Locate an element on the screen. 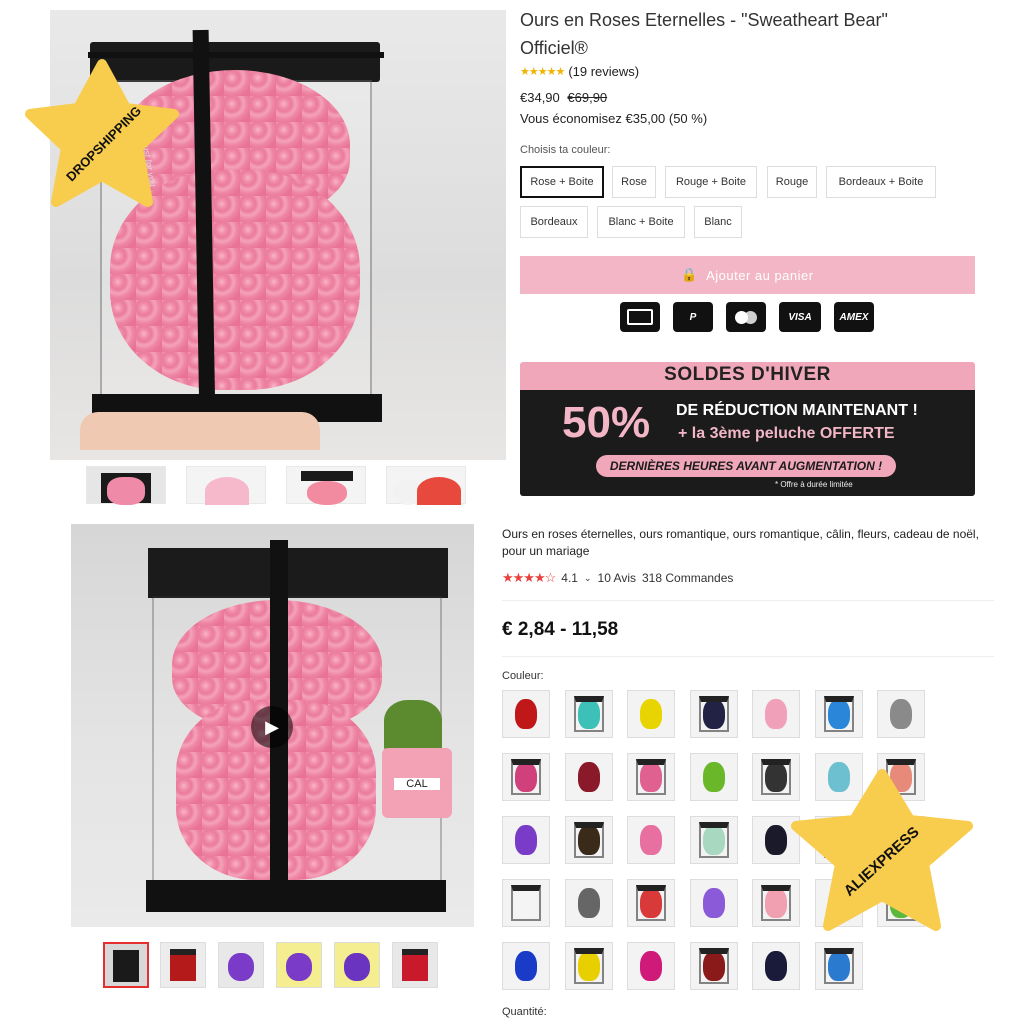 The image size is (1024, 1024). divider is located at coordinates (748, 600).